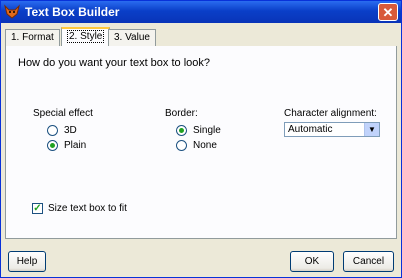 The width and height of the screenshot is (402, 278). I want to click on tab-value: 3. Value, so click(132, 37).